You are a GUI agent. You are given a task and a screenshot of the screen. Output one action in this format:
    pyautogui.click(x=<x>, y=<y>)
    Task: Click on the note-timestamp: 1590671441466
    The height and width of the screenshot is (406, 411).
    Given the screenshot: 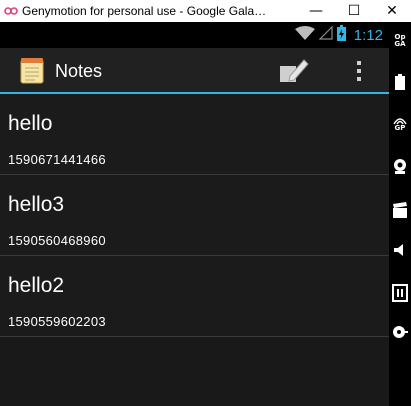 What is the action you would take?
    pyautogui.click(x=57, y=159)
    